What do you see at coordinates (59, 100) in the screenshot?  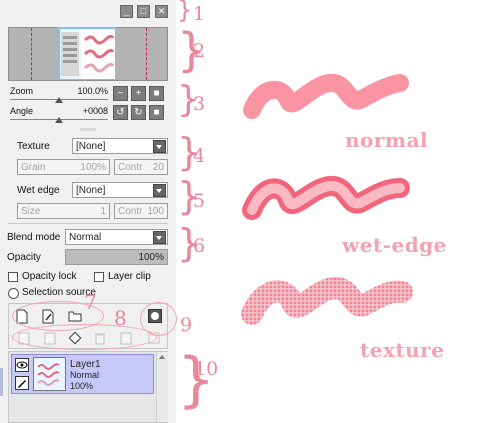 I see `zoom-slider-thumb` at bounding box center [59, 100].